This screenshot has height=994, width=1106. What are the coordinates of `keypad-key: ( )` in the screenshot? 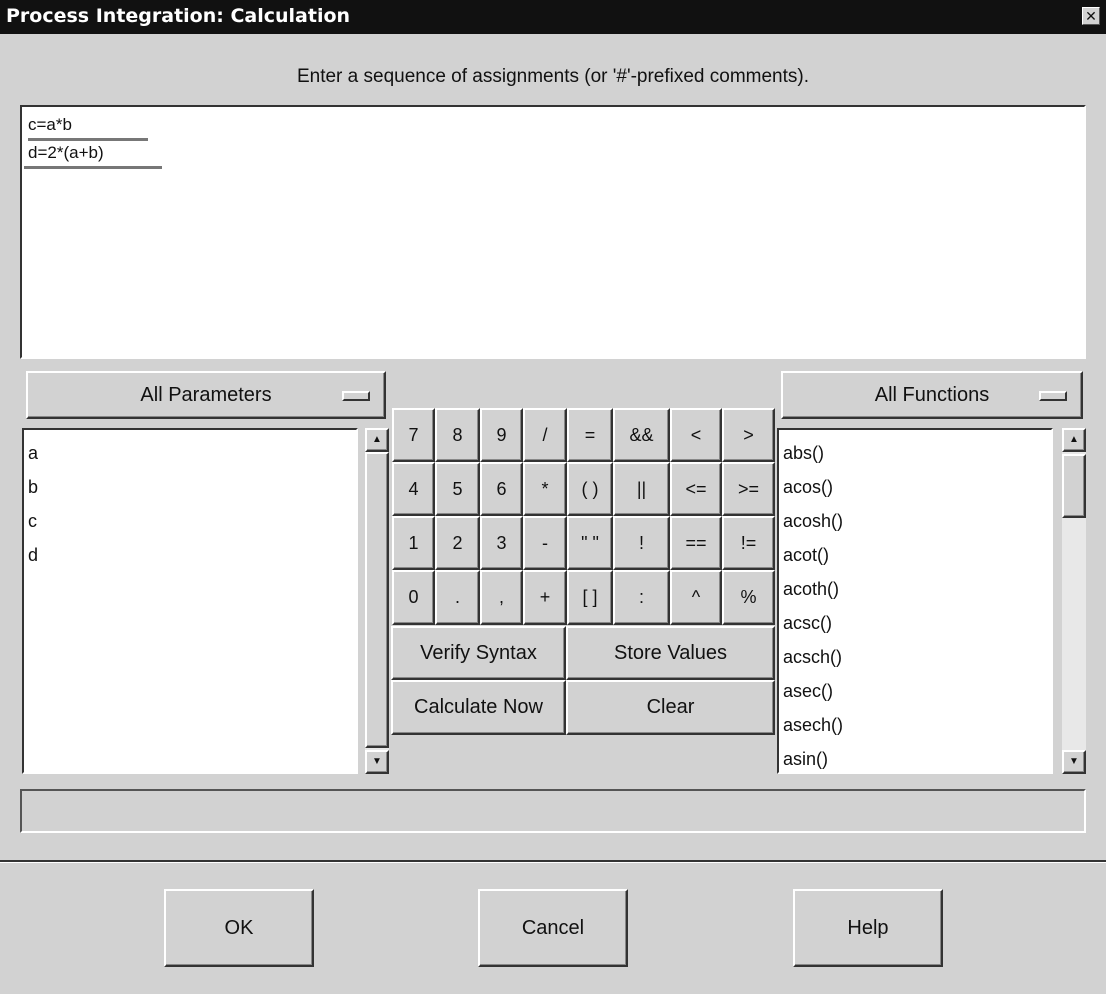 It's located at (590, 489).